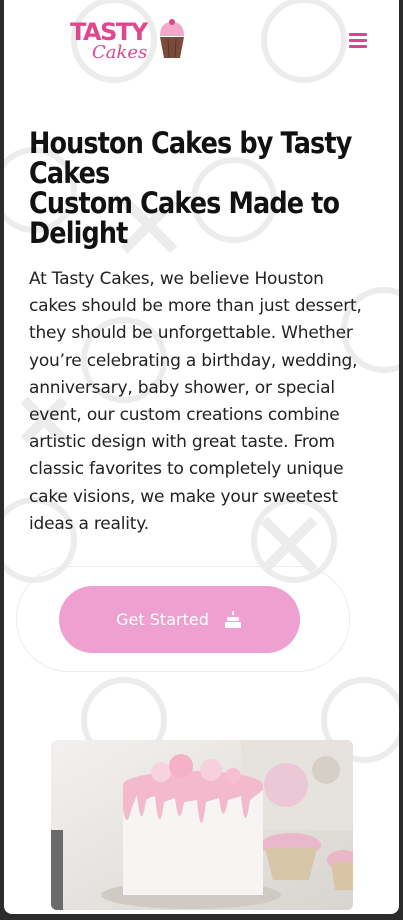 The image size is (403, 920). What do you see at coordinates (129, 39) in the screenshot?
I see `tasty-cakes-logo: TASTY Cakes` at bounding box center [129, 39].